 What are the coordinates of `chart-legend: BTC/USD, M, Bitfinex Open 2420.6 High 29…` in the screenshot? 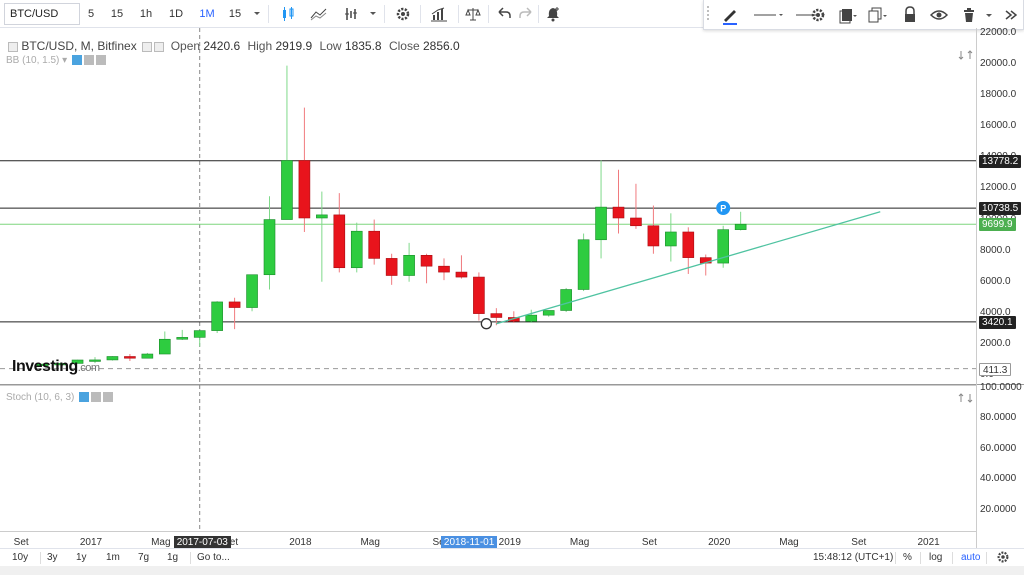 It's located at (235, 46).